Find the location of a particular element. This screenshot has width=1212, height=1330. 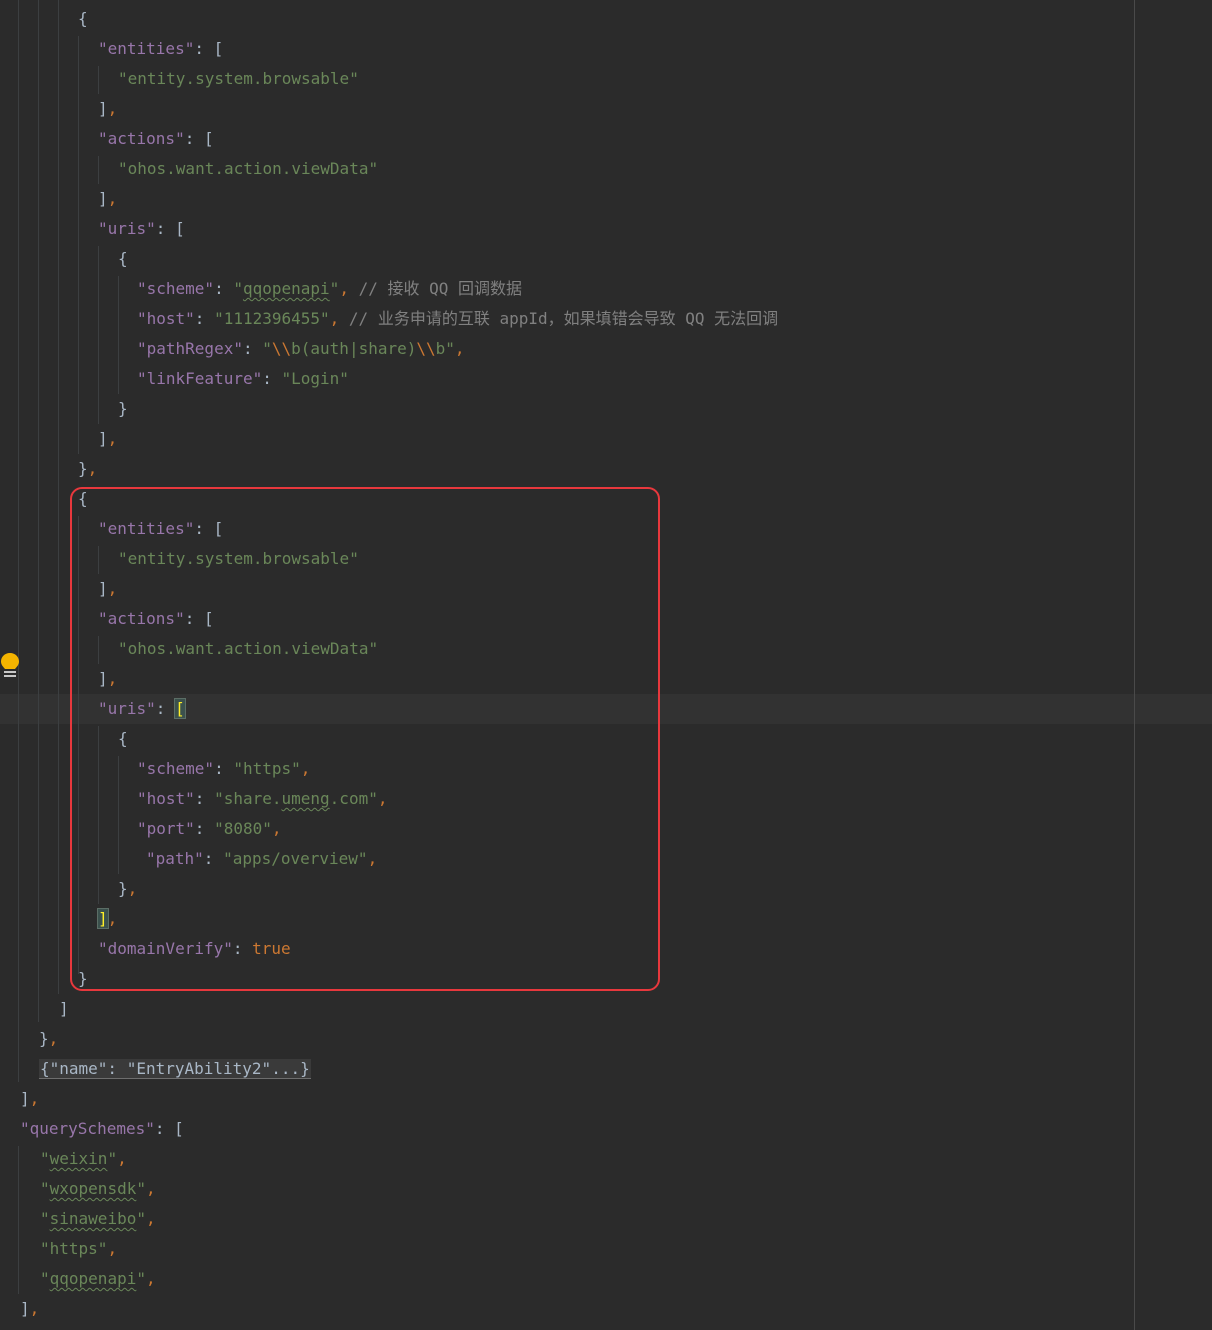

code-token: sinaweibo is located at coordinates (93, 1218).